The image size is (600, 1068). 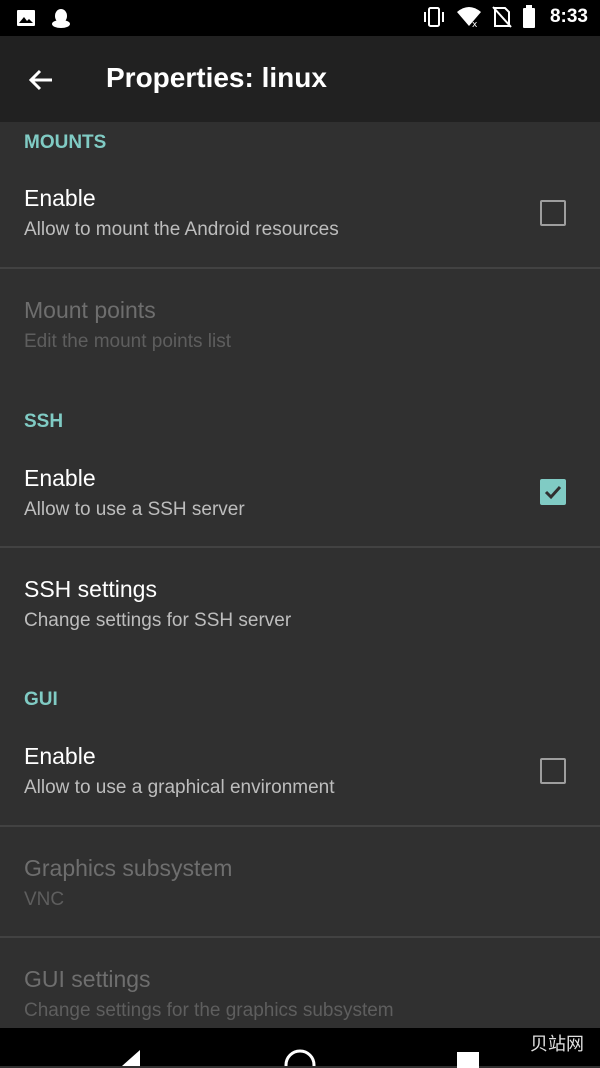 I want to click on mount-points-row: Mount points Edit the mount points list, so click(x=300, y=315).